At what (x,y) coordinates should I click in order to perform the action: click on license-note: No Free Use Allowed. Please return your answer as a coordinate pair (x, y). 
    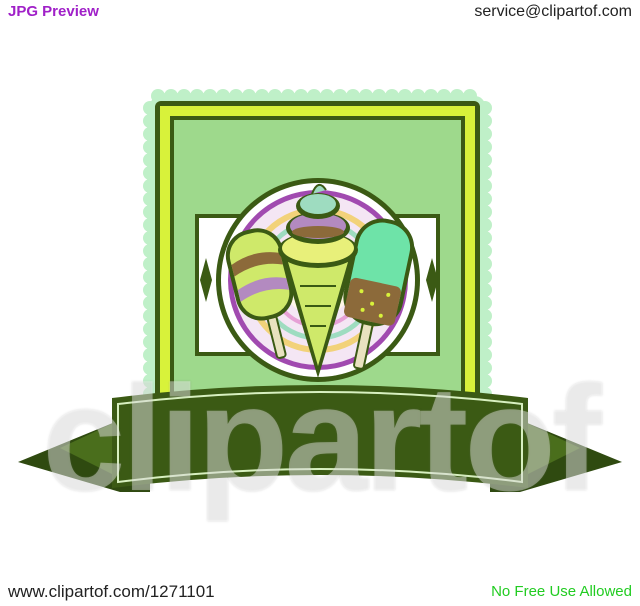
    Looking at the image, I should click on (561, 591).